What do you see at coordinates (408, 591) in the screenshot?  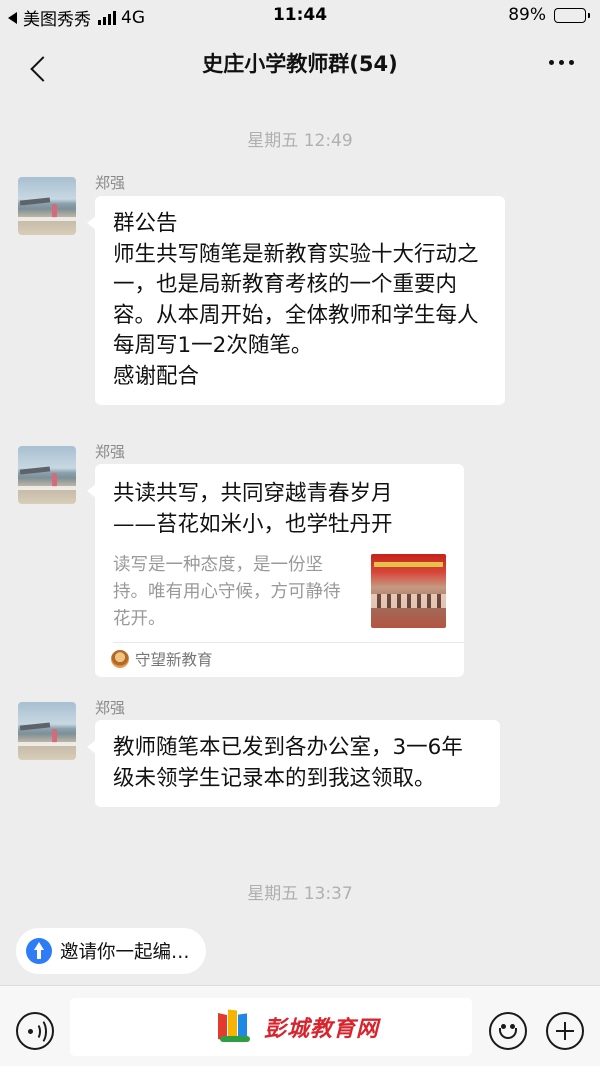 I see `card-thumbnail` at bounding box center [408, 591].